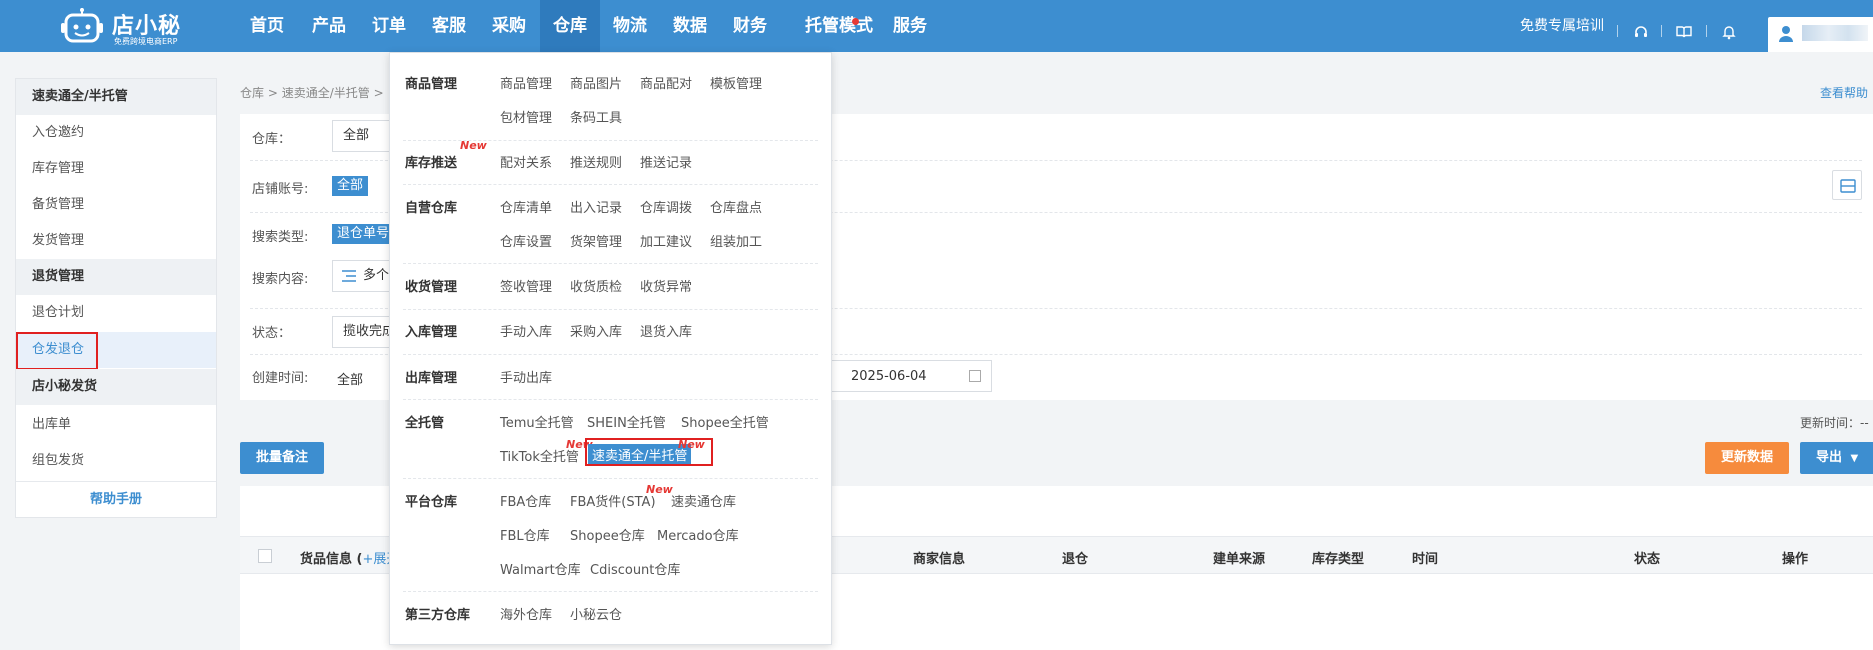 This screenshot has width=1873, height=650. Describe the element at coordinates (272, 93) in the screenshot. I see `breadcrumb-sep: >` at that location.